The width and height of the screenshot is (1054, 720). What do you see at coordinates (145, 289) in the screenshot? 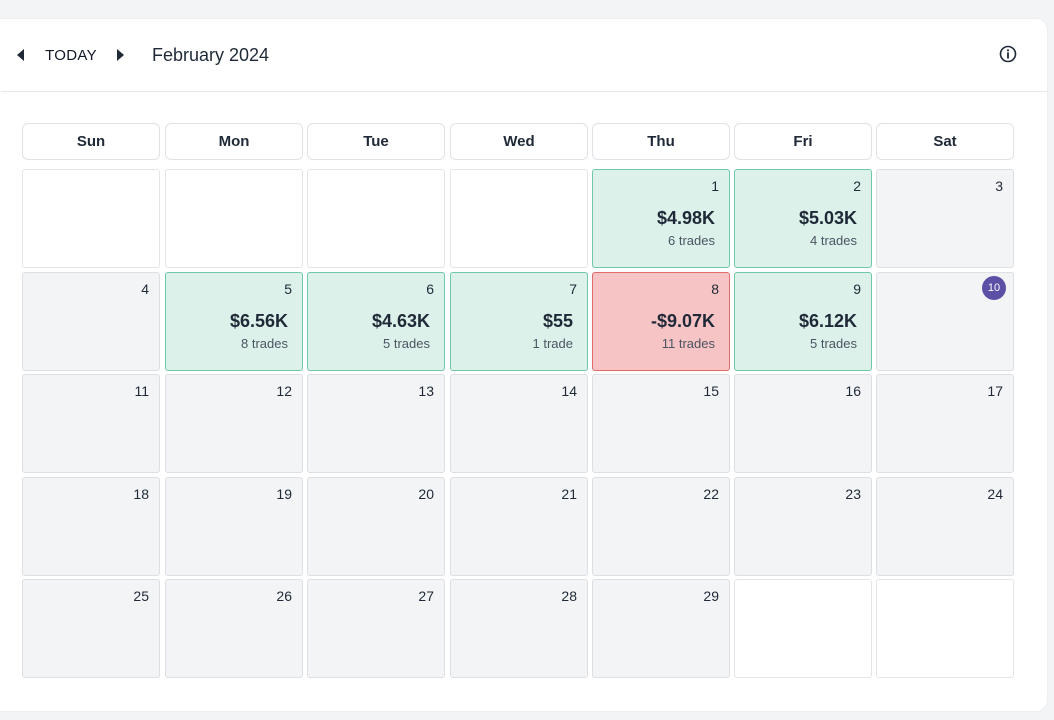
I see `day-number: 4` at bounding box center [145, 289].